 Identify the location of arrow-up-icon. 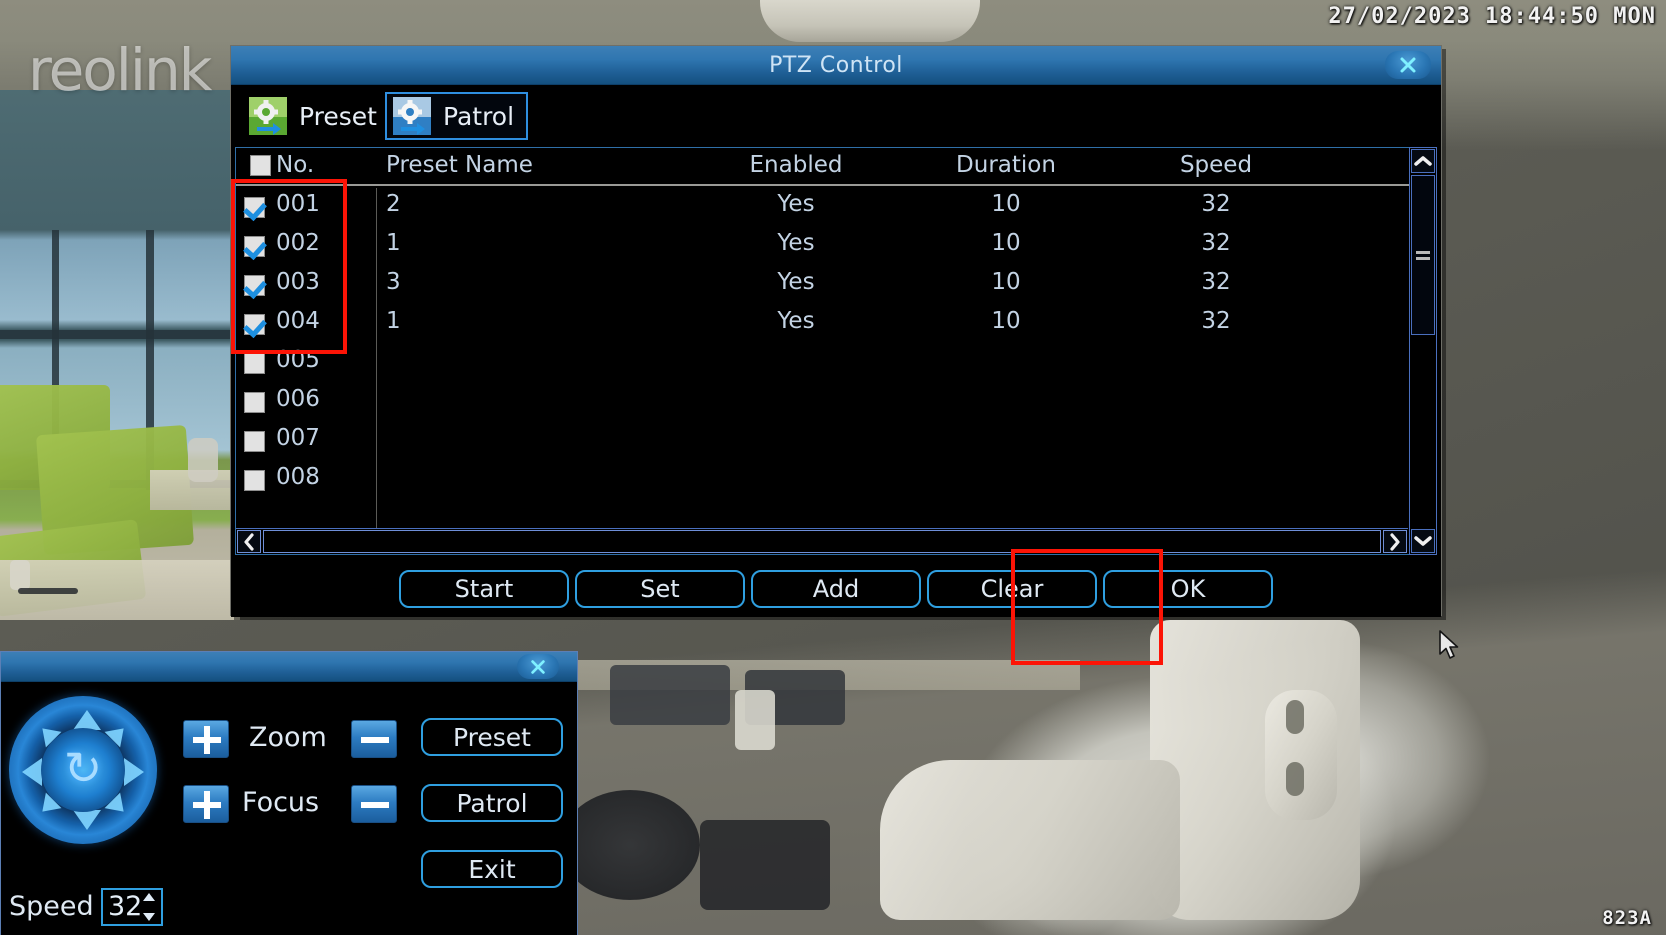
(87, 720).